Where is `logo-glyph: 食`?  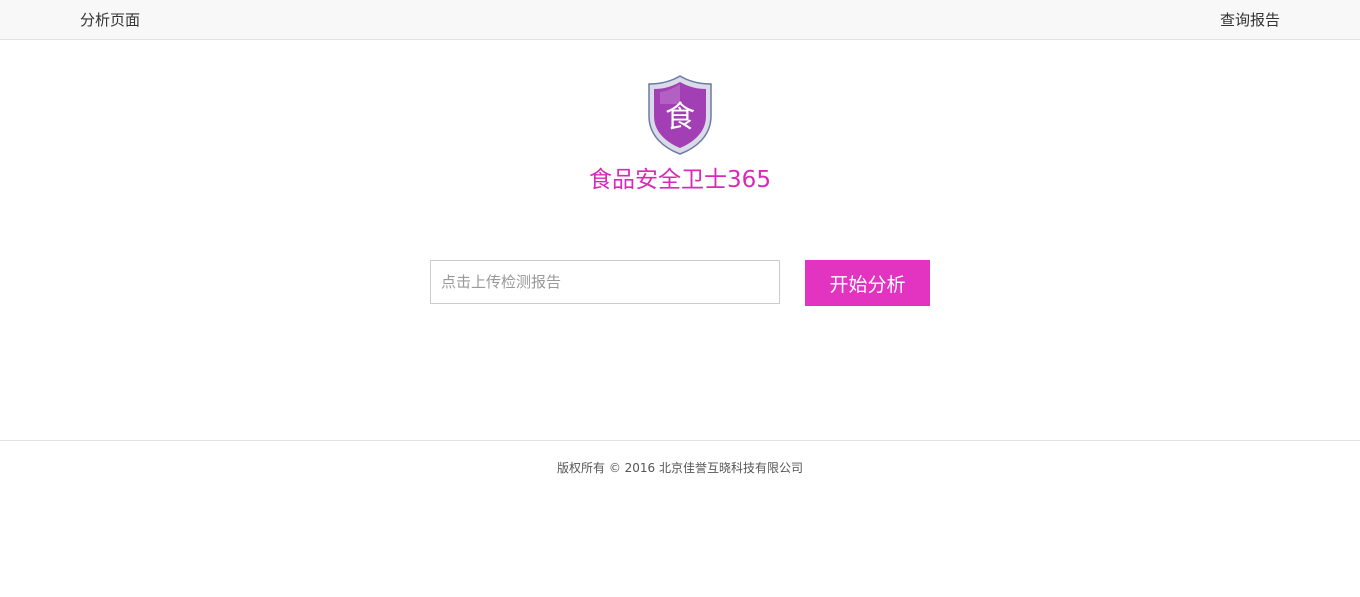
logo-glyph: 食 is located at coordinates (680, 117).